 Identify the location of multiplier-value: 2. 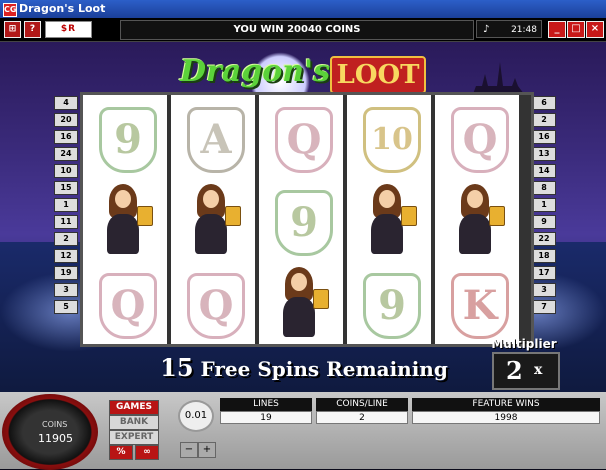
(514, 370).